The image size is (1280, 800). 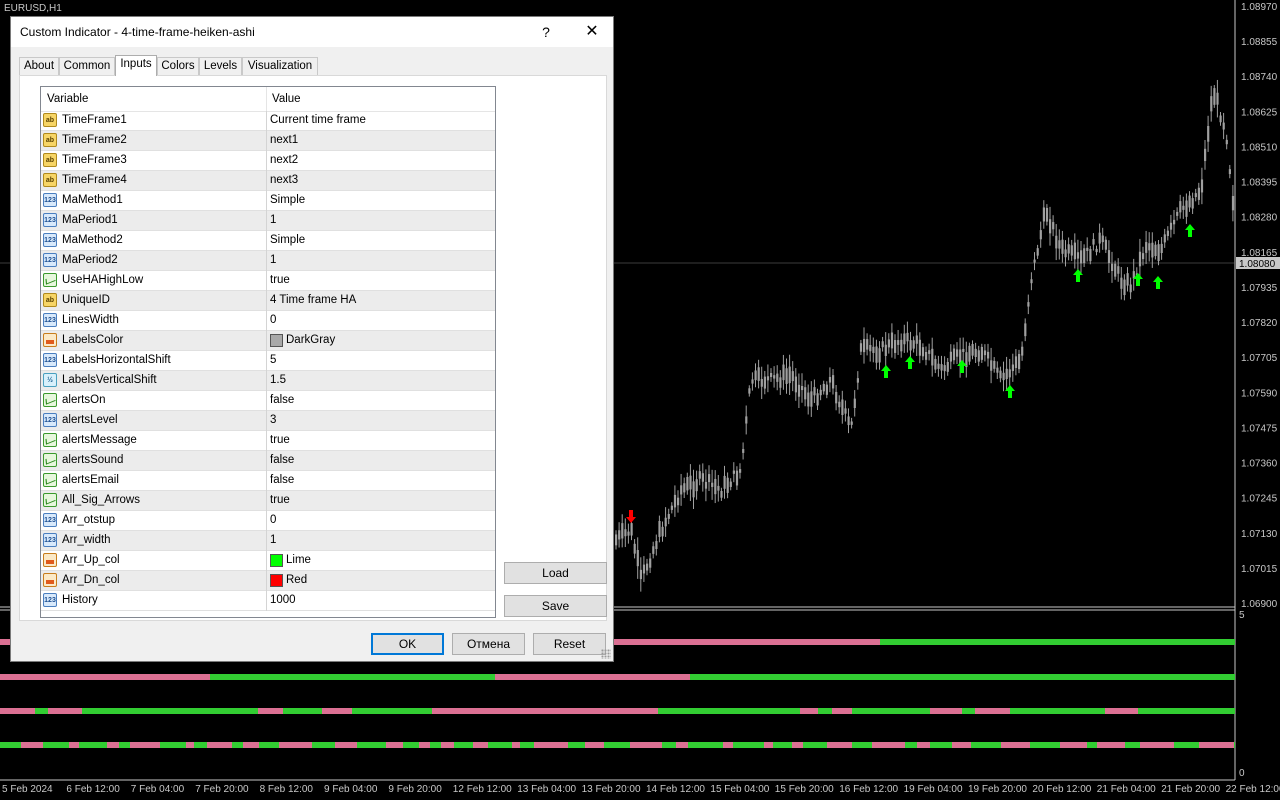 I want to click on price-tick-label: 1.07245, so click(x=1259, y=499).